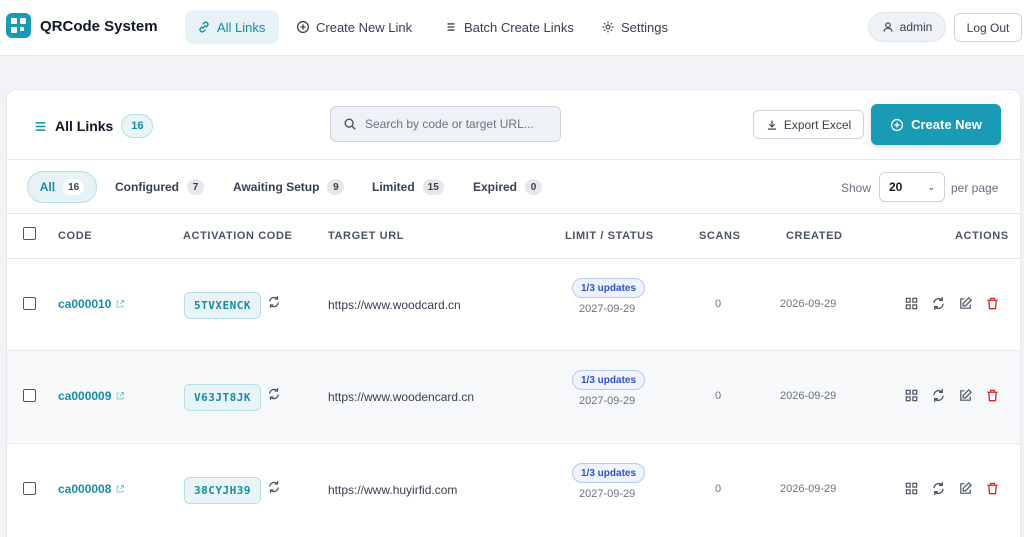  I want to click on search-icon, so click(350, 124).